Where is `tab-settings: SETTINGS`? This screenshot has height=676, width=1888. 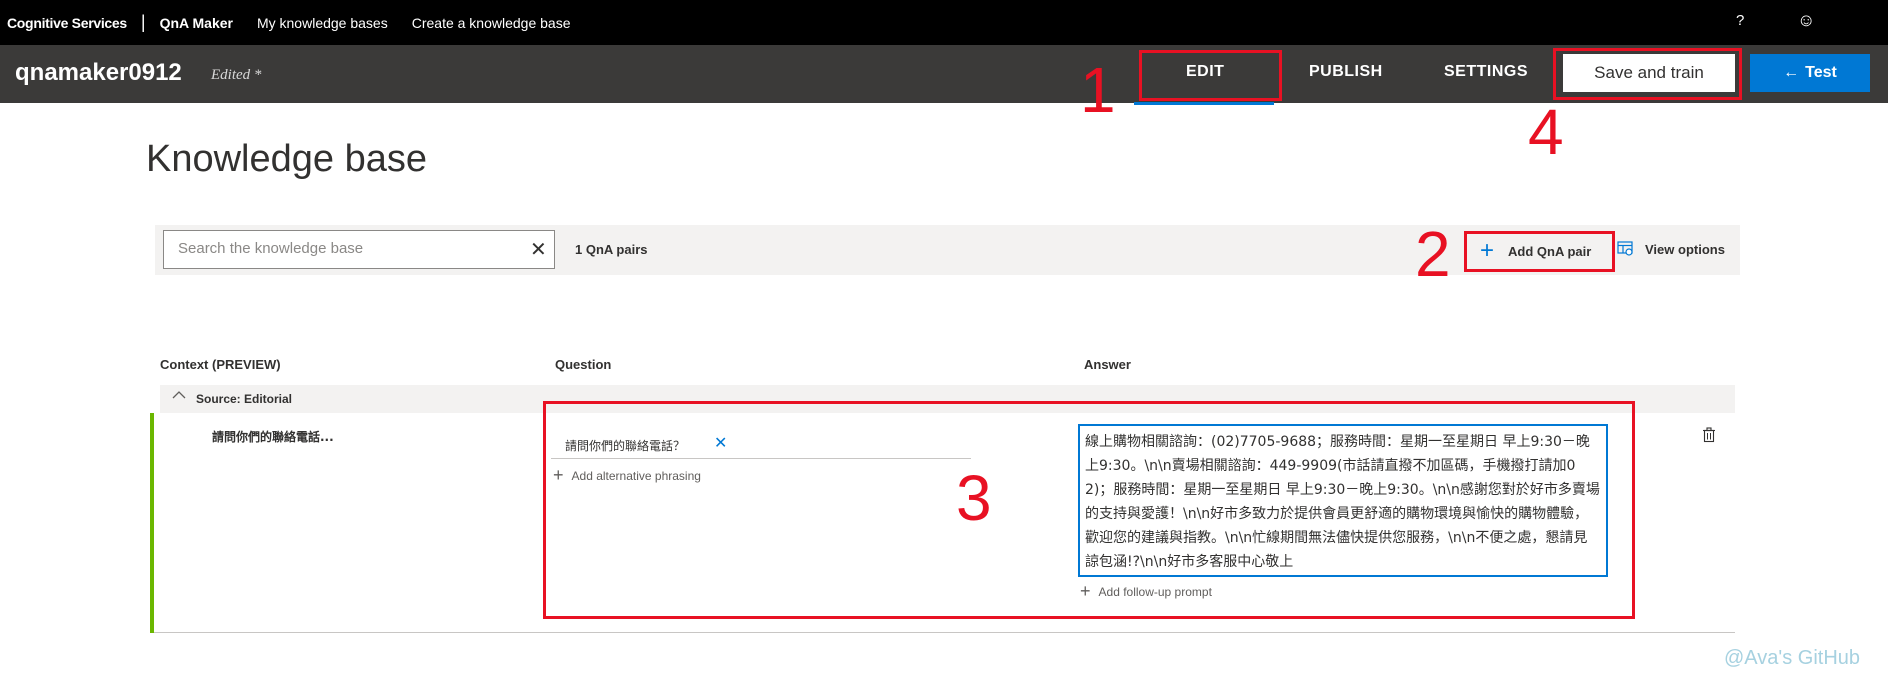 tab-settings: SETTINGS is located at coordinates (1486, 72).